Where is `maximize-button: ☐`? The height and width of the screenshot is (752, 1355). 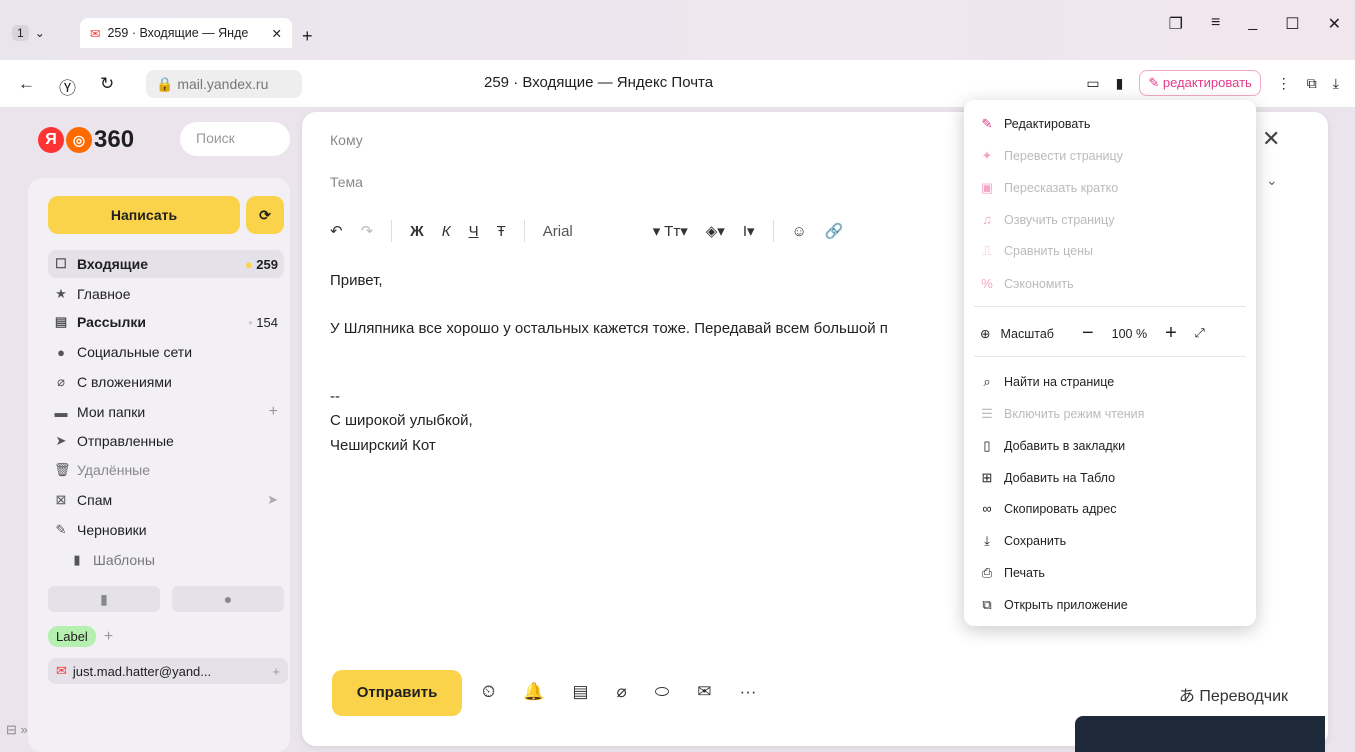
maximize-button: ☐ is located at coordinates (1292, 24).